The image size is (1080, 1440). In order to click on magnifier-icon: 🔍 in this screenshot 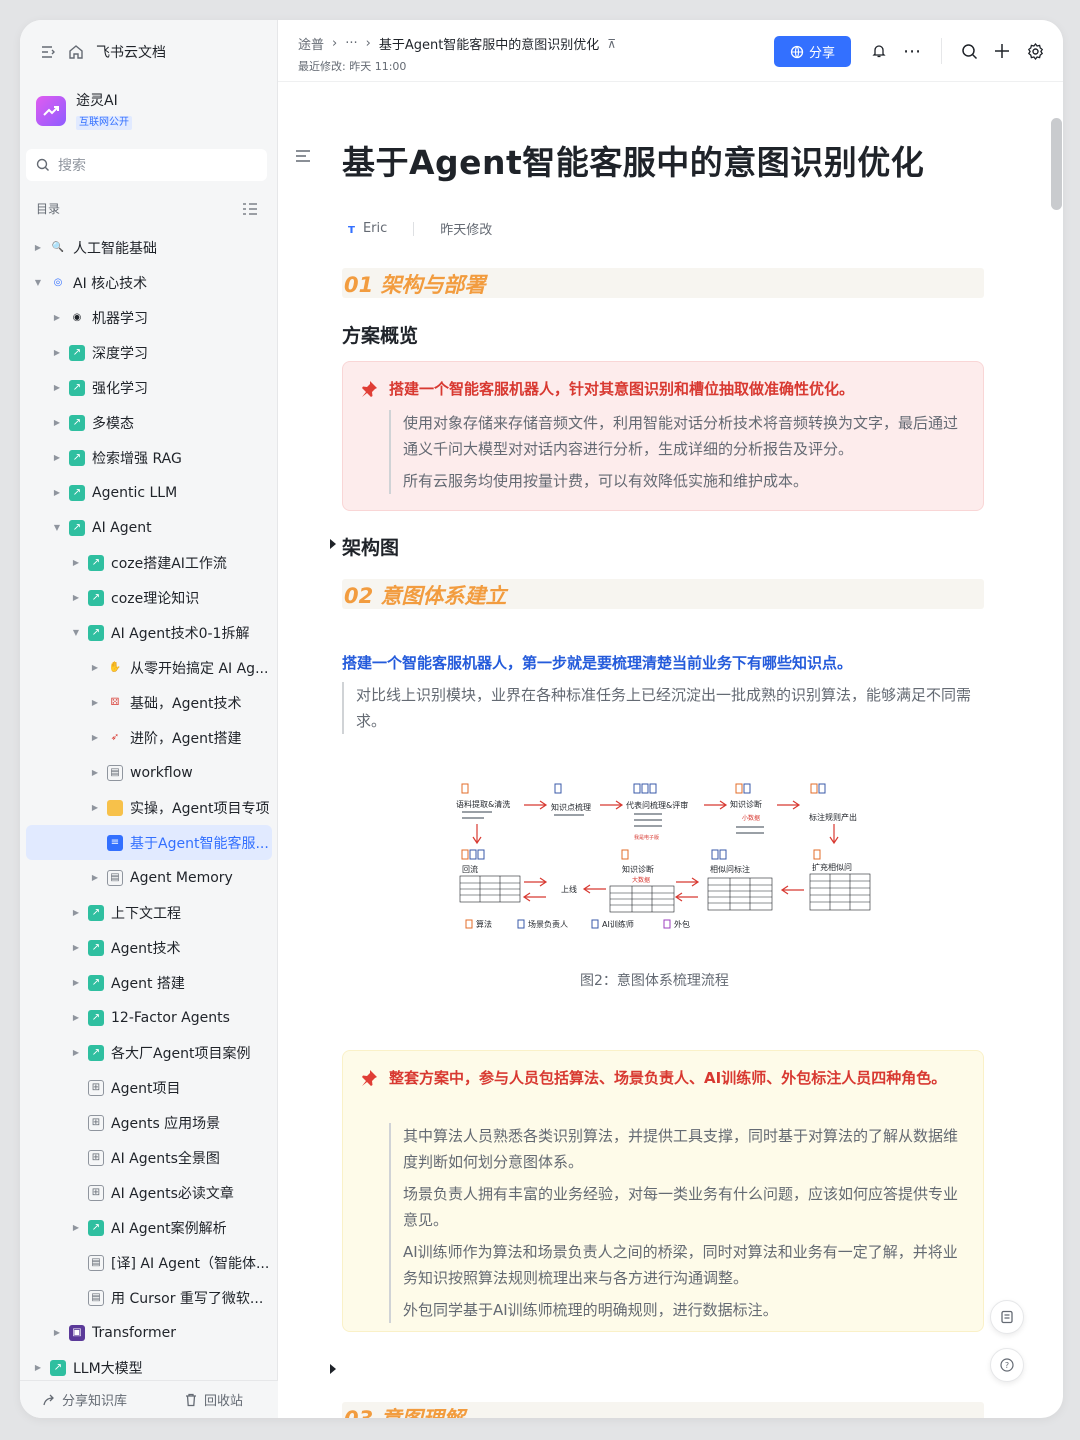, I will do `click(58, 247)`.